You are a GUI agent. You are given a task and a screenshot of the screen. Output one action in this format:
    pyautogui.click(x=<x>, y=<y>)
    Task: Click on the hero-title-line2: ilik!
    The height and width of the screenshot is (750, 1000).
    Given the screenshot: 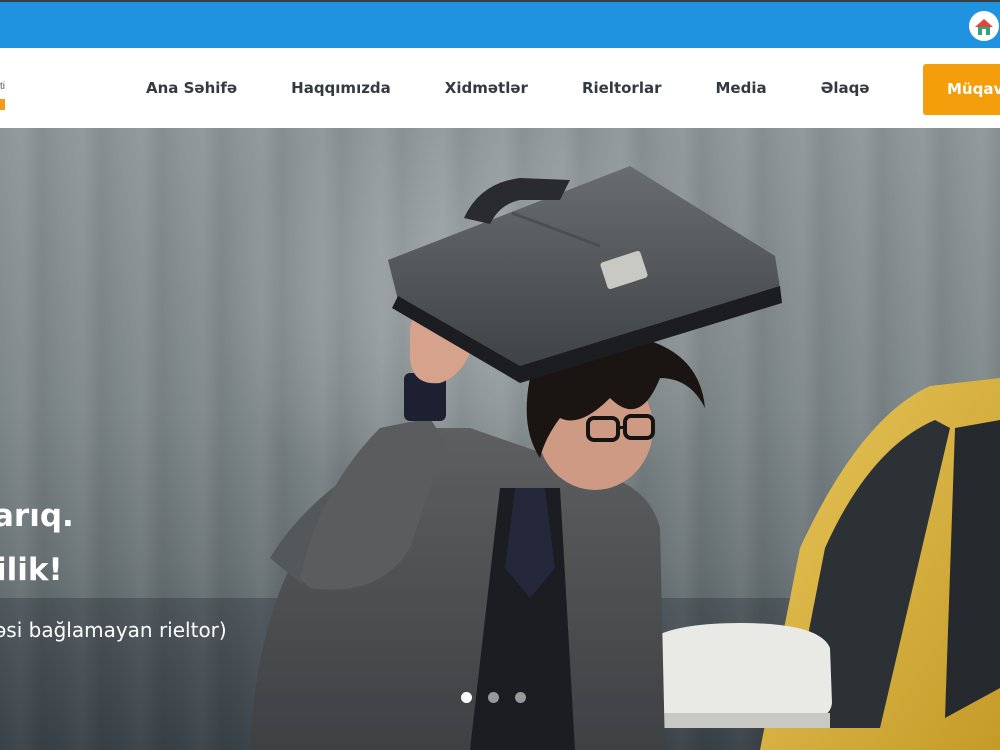 What is the action you would take?
    pyautogui.click(x=31, y=570)
    